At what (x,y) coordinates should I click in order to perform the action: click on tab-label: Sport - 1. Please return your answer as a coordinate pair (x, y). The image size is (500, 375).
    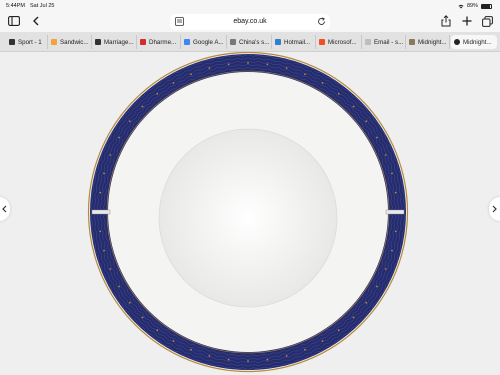
    Looking at the image, I should click on (30, 42).